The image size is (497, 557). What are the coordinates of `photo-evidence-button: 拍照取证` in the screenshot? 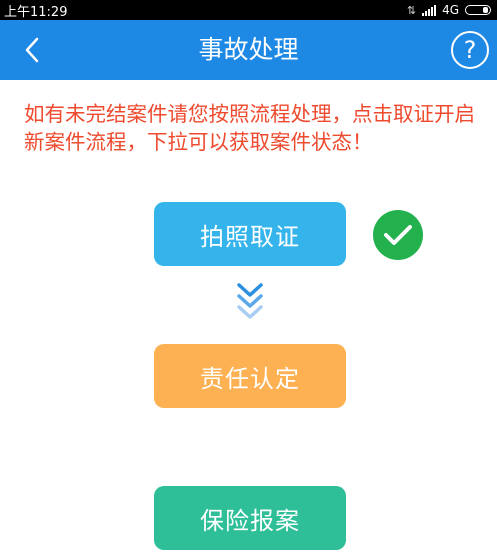 It's located at (250, 234).